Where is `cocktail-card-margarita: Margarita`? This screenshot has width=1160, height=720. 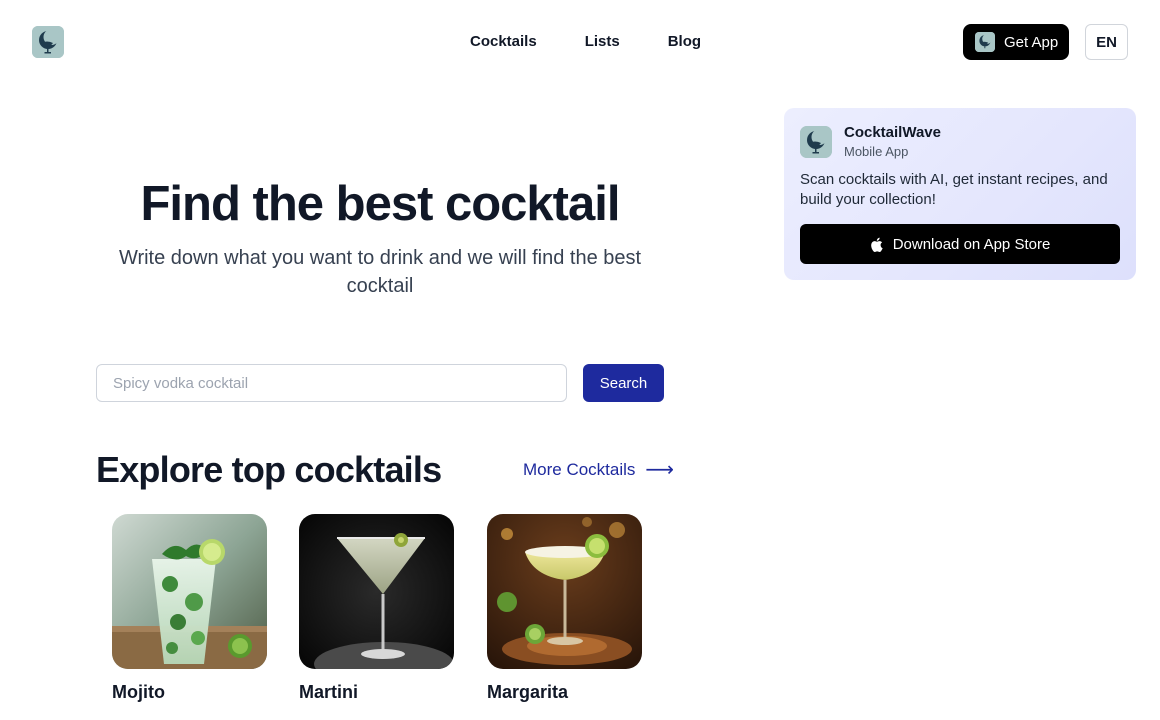 cocktail-card-margarita: Margarita is located at coordinates (565, 608).